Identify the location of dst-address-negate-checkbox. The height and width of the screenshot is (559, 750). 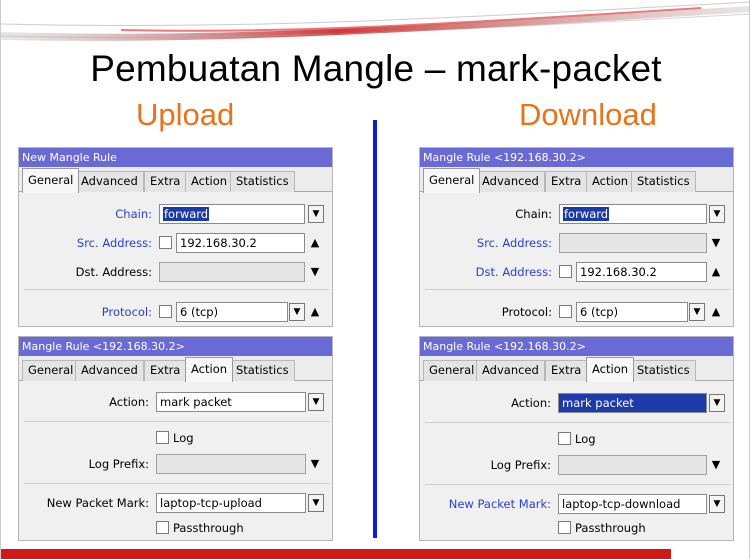
(565, 271).